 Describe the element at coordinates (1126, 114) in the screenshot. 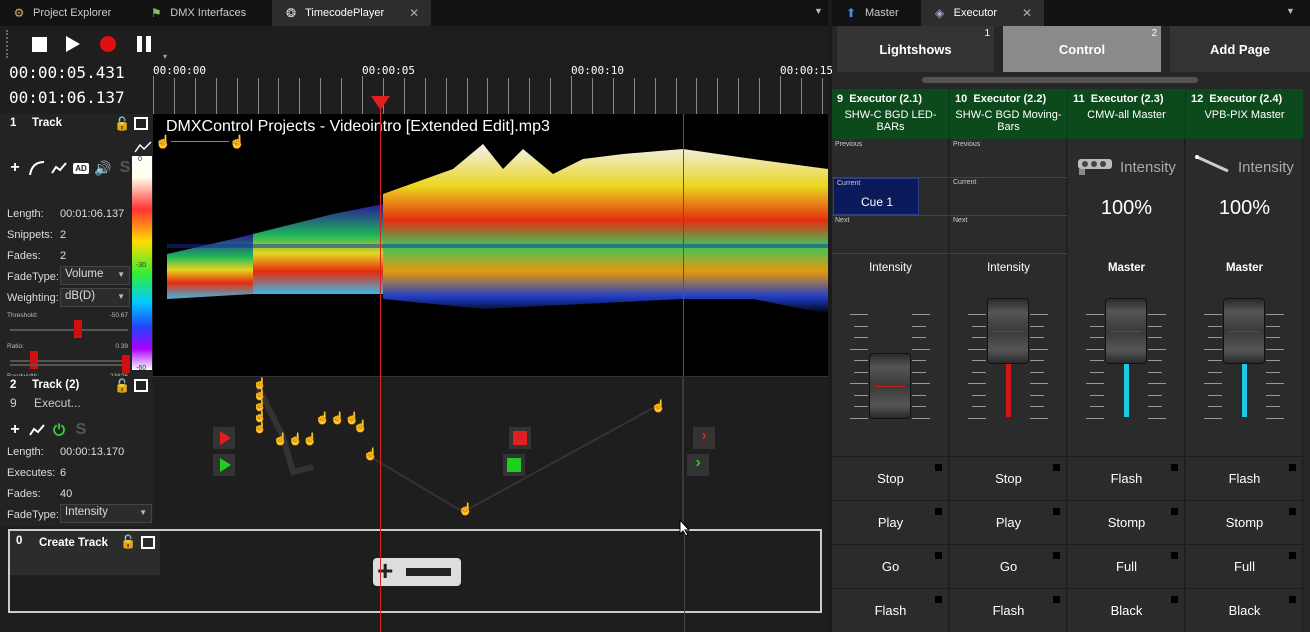

I see `executor-header: 11 Executor (2.3) CMW-all Master` at that location.